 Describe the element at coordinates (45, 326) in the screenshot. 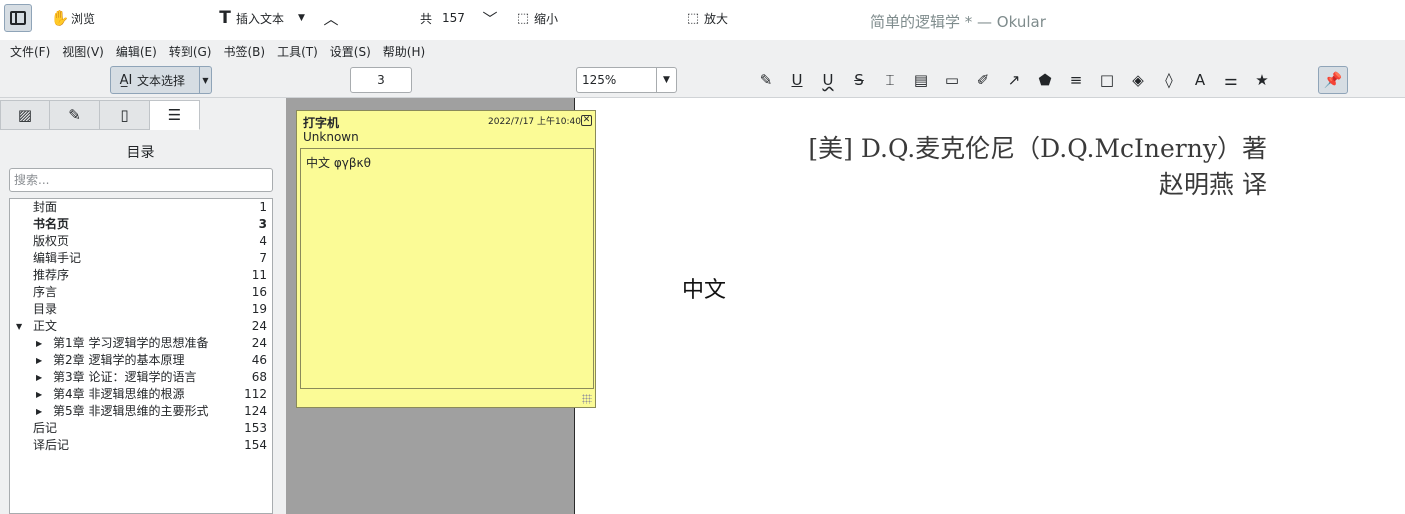

I see `toc-item-label: 正文` at that location.